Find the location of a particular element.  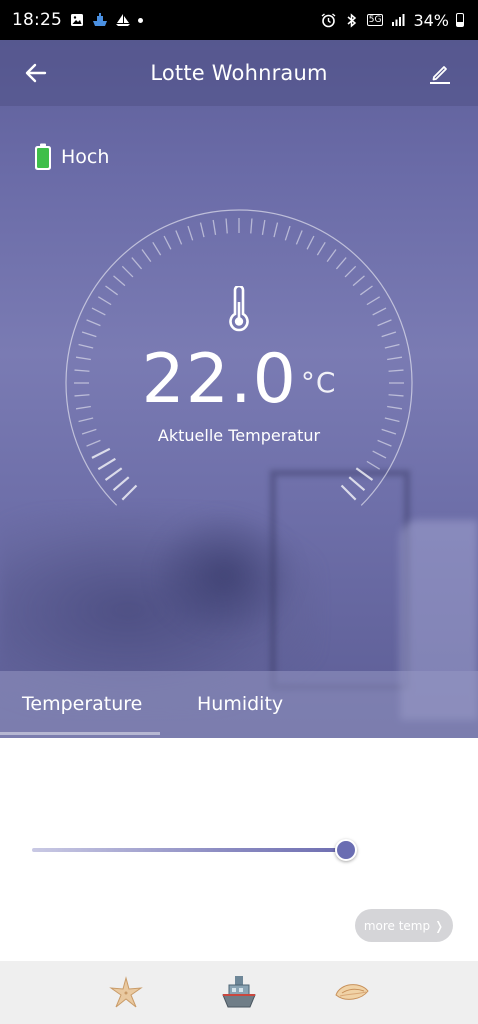

arrow-left-icon is located at coordinates (36, 73).